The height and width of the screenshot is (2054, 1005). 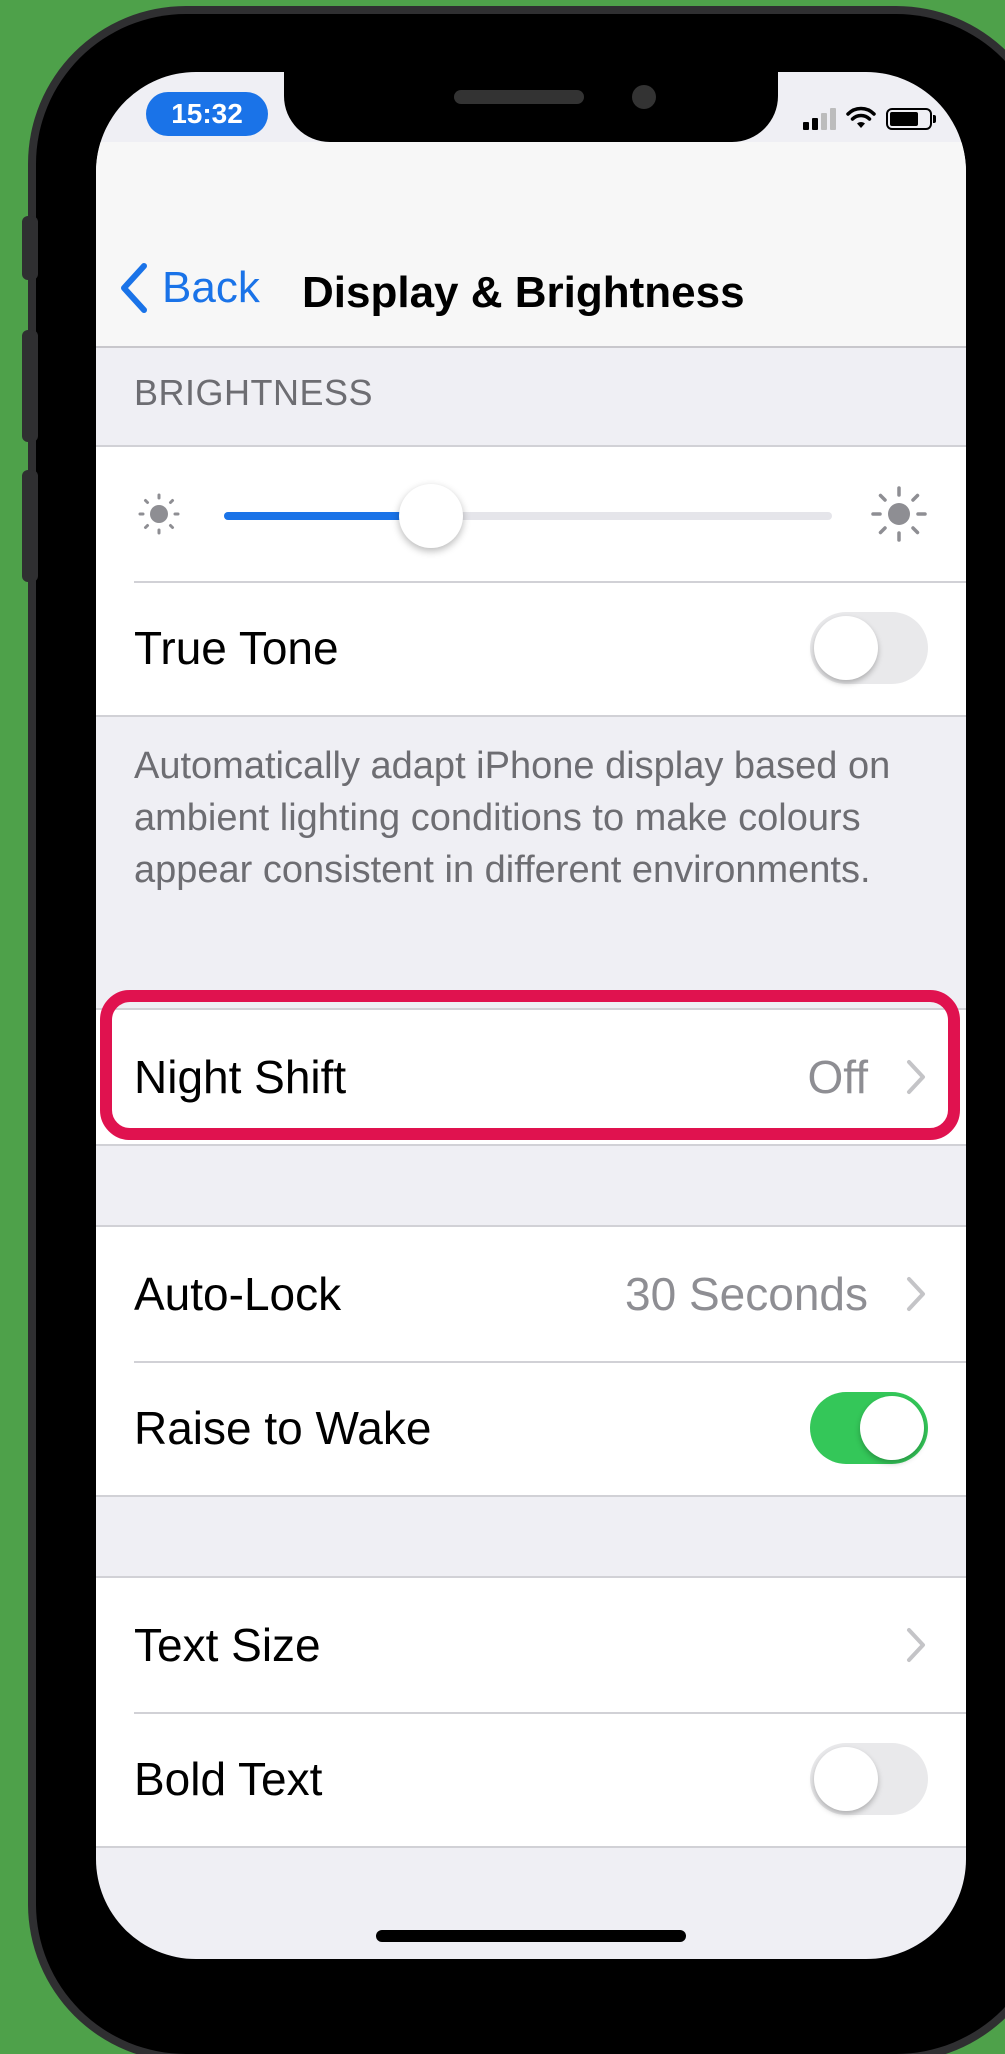 I want to click on front-camera, so click(x=644, y=97).